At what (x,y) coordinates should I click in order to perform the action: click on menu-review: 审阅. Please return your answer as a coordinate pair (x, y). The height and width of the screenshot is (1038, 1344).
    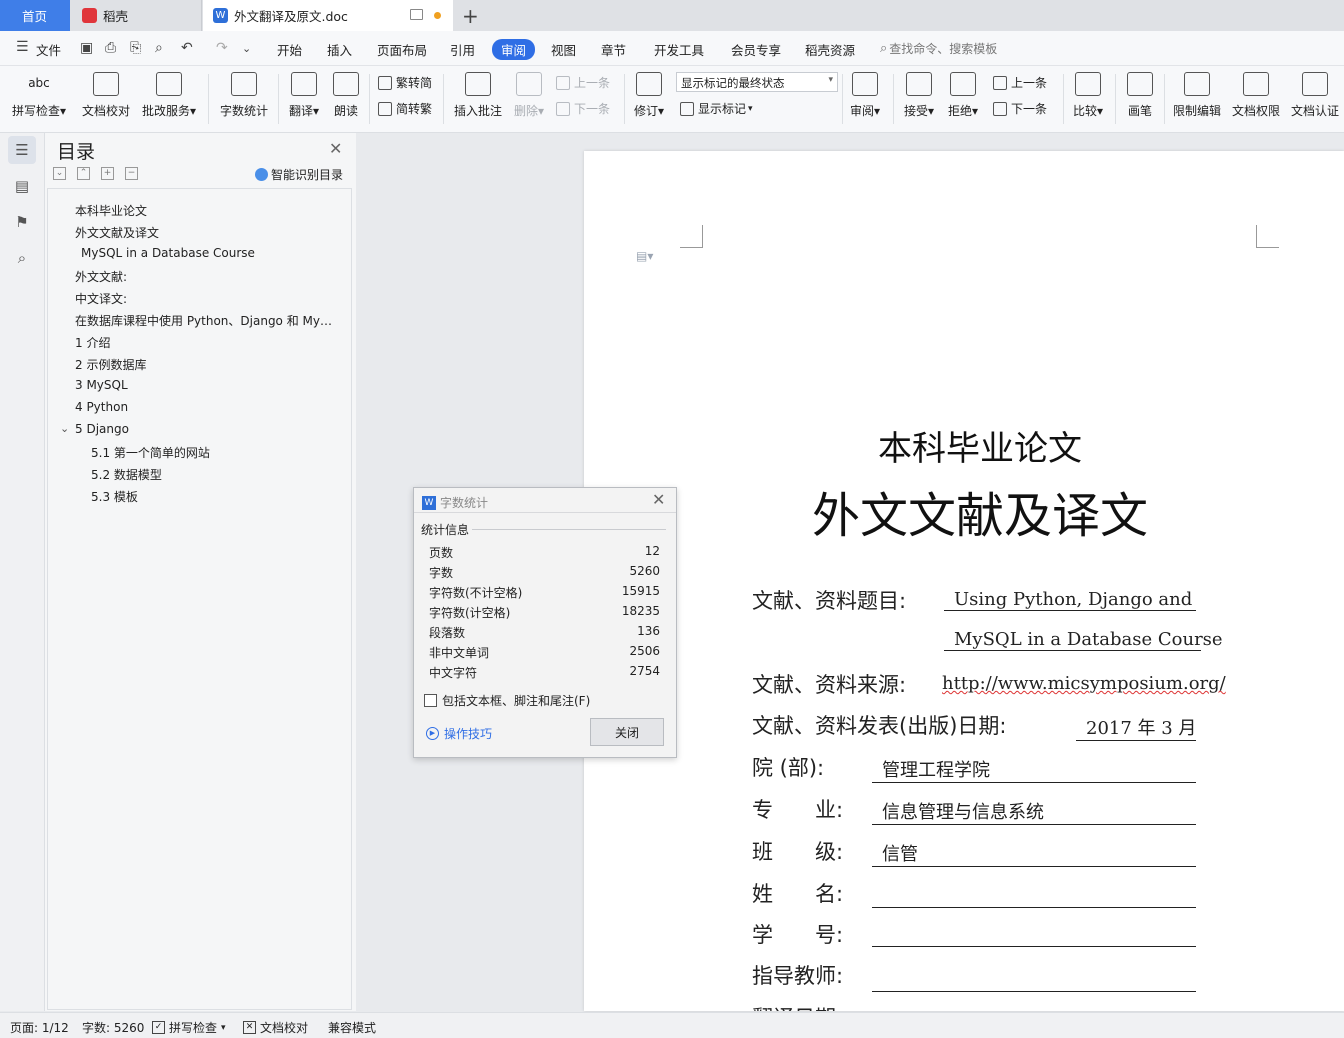
    Looking at the image, I should click on (514, 49).